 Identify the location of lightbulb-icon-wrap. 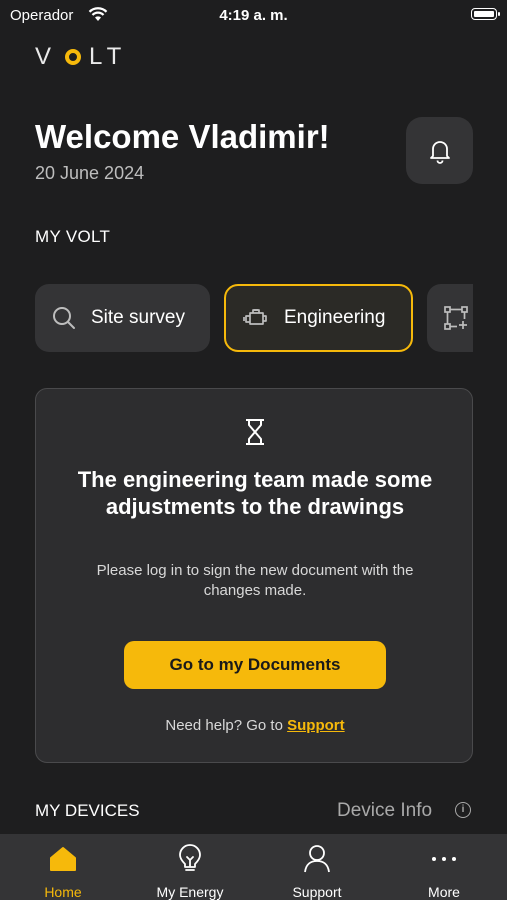
(190, 859).